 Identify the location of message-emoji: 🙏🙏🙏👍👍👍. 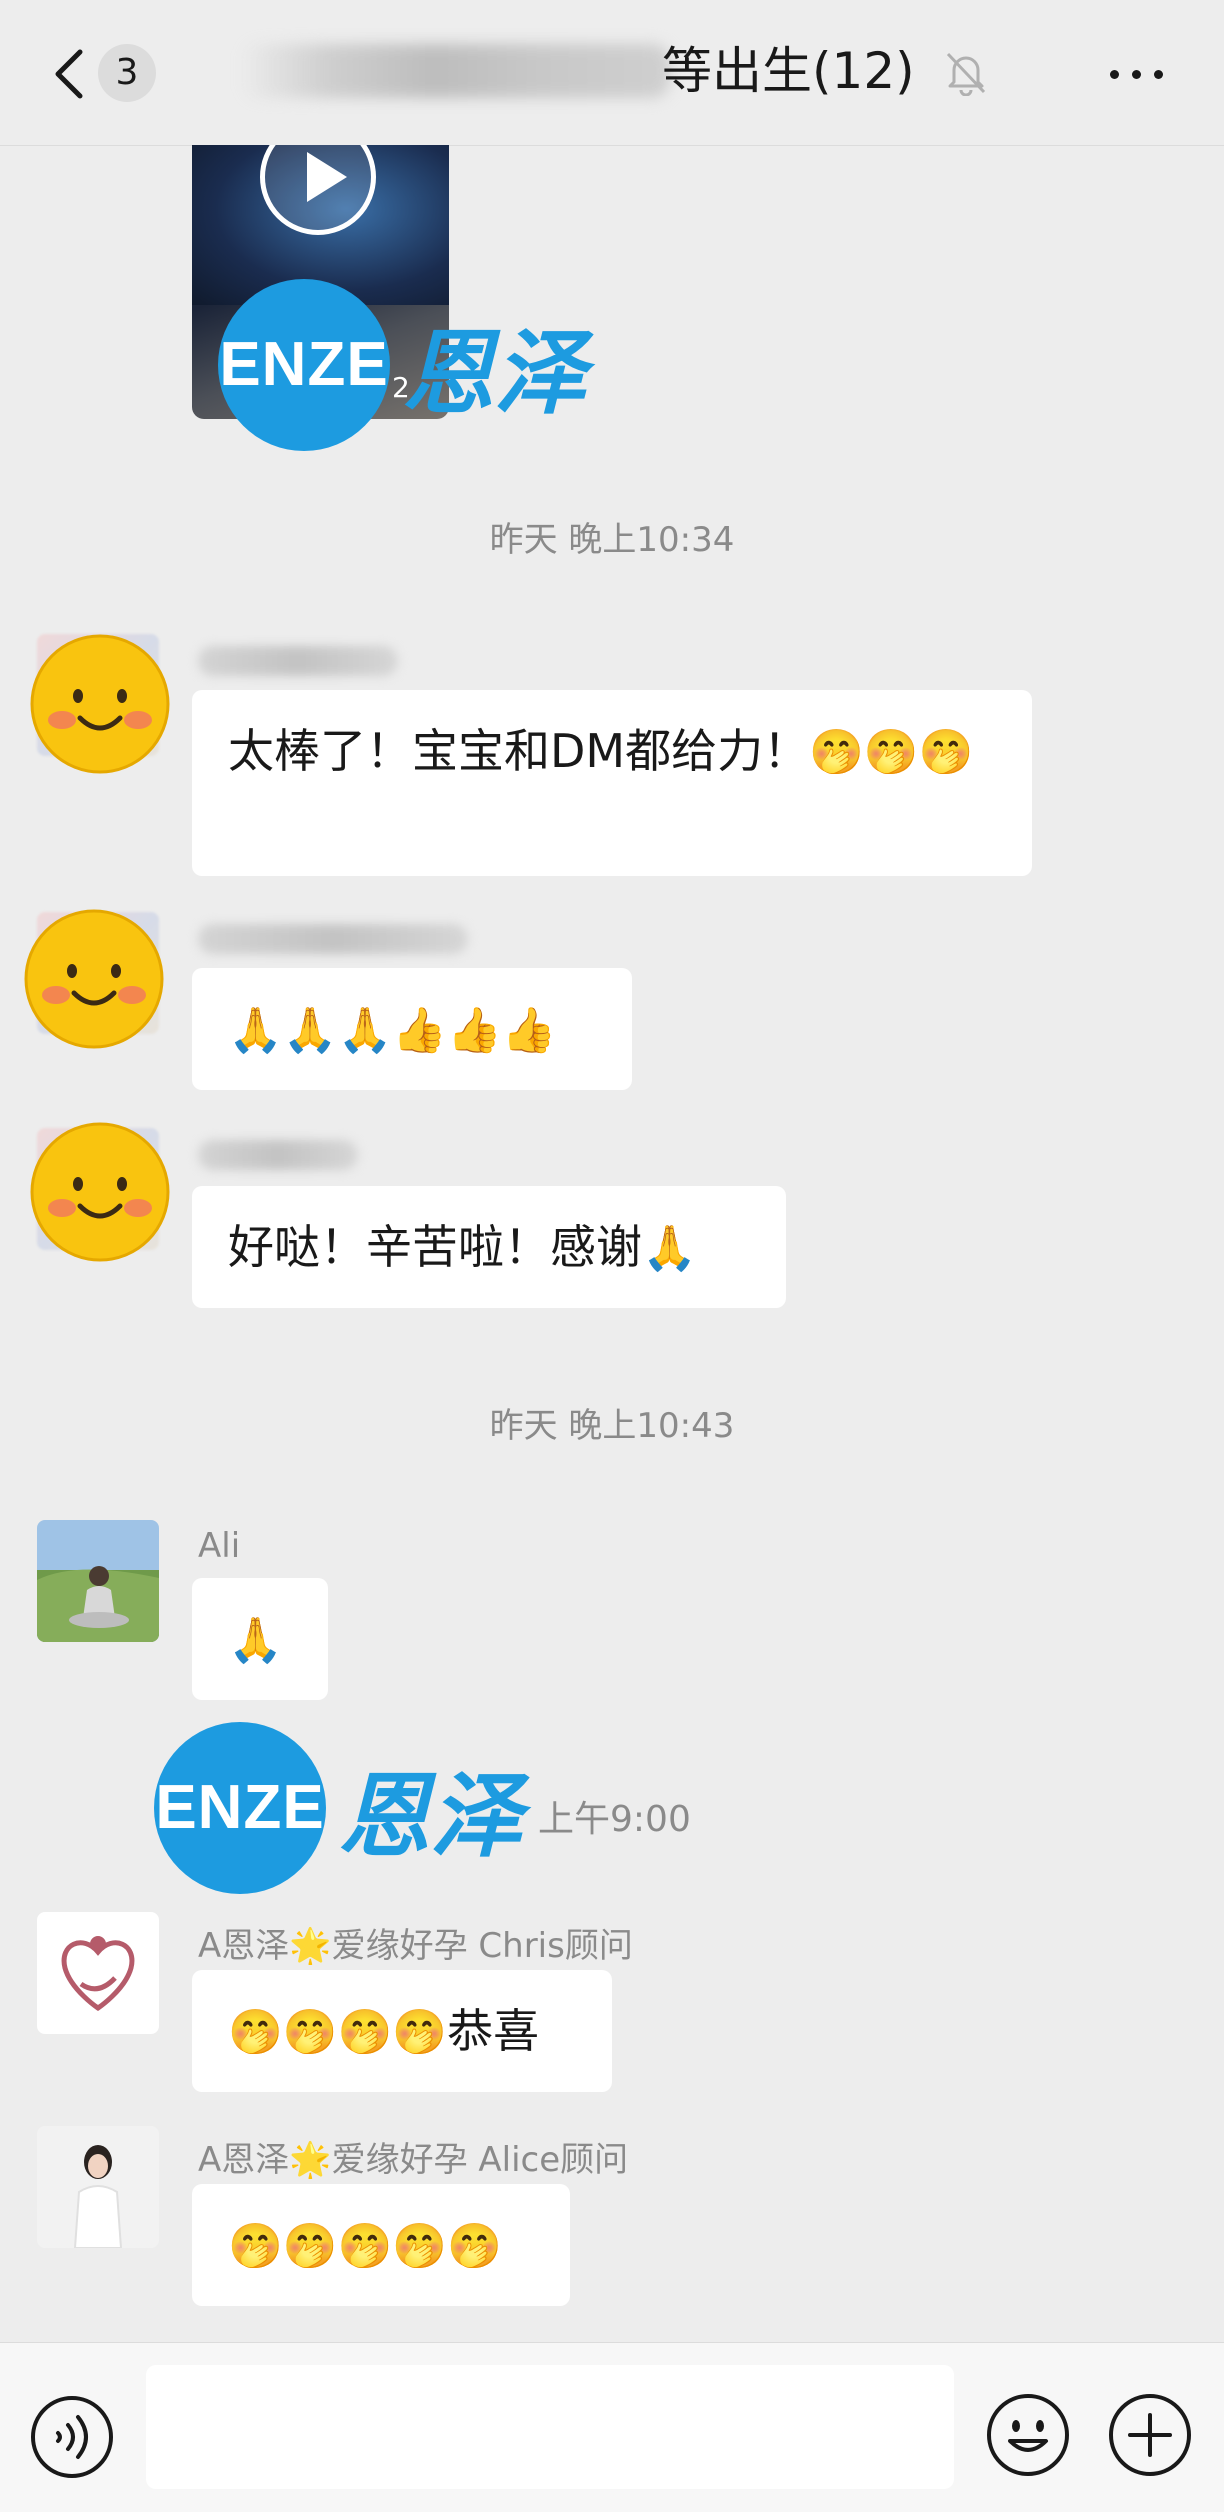
(392, 1030).